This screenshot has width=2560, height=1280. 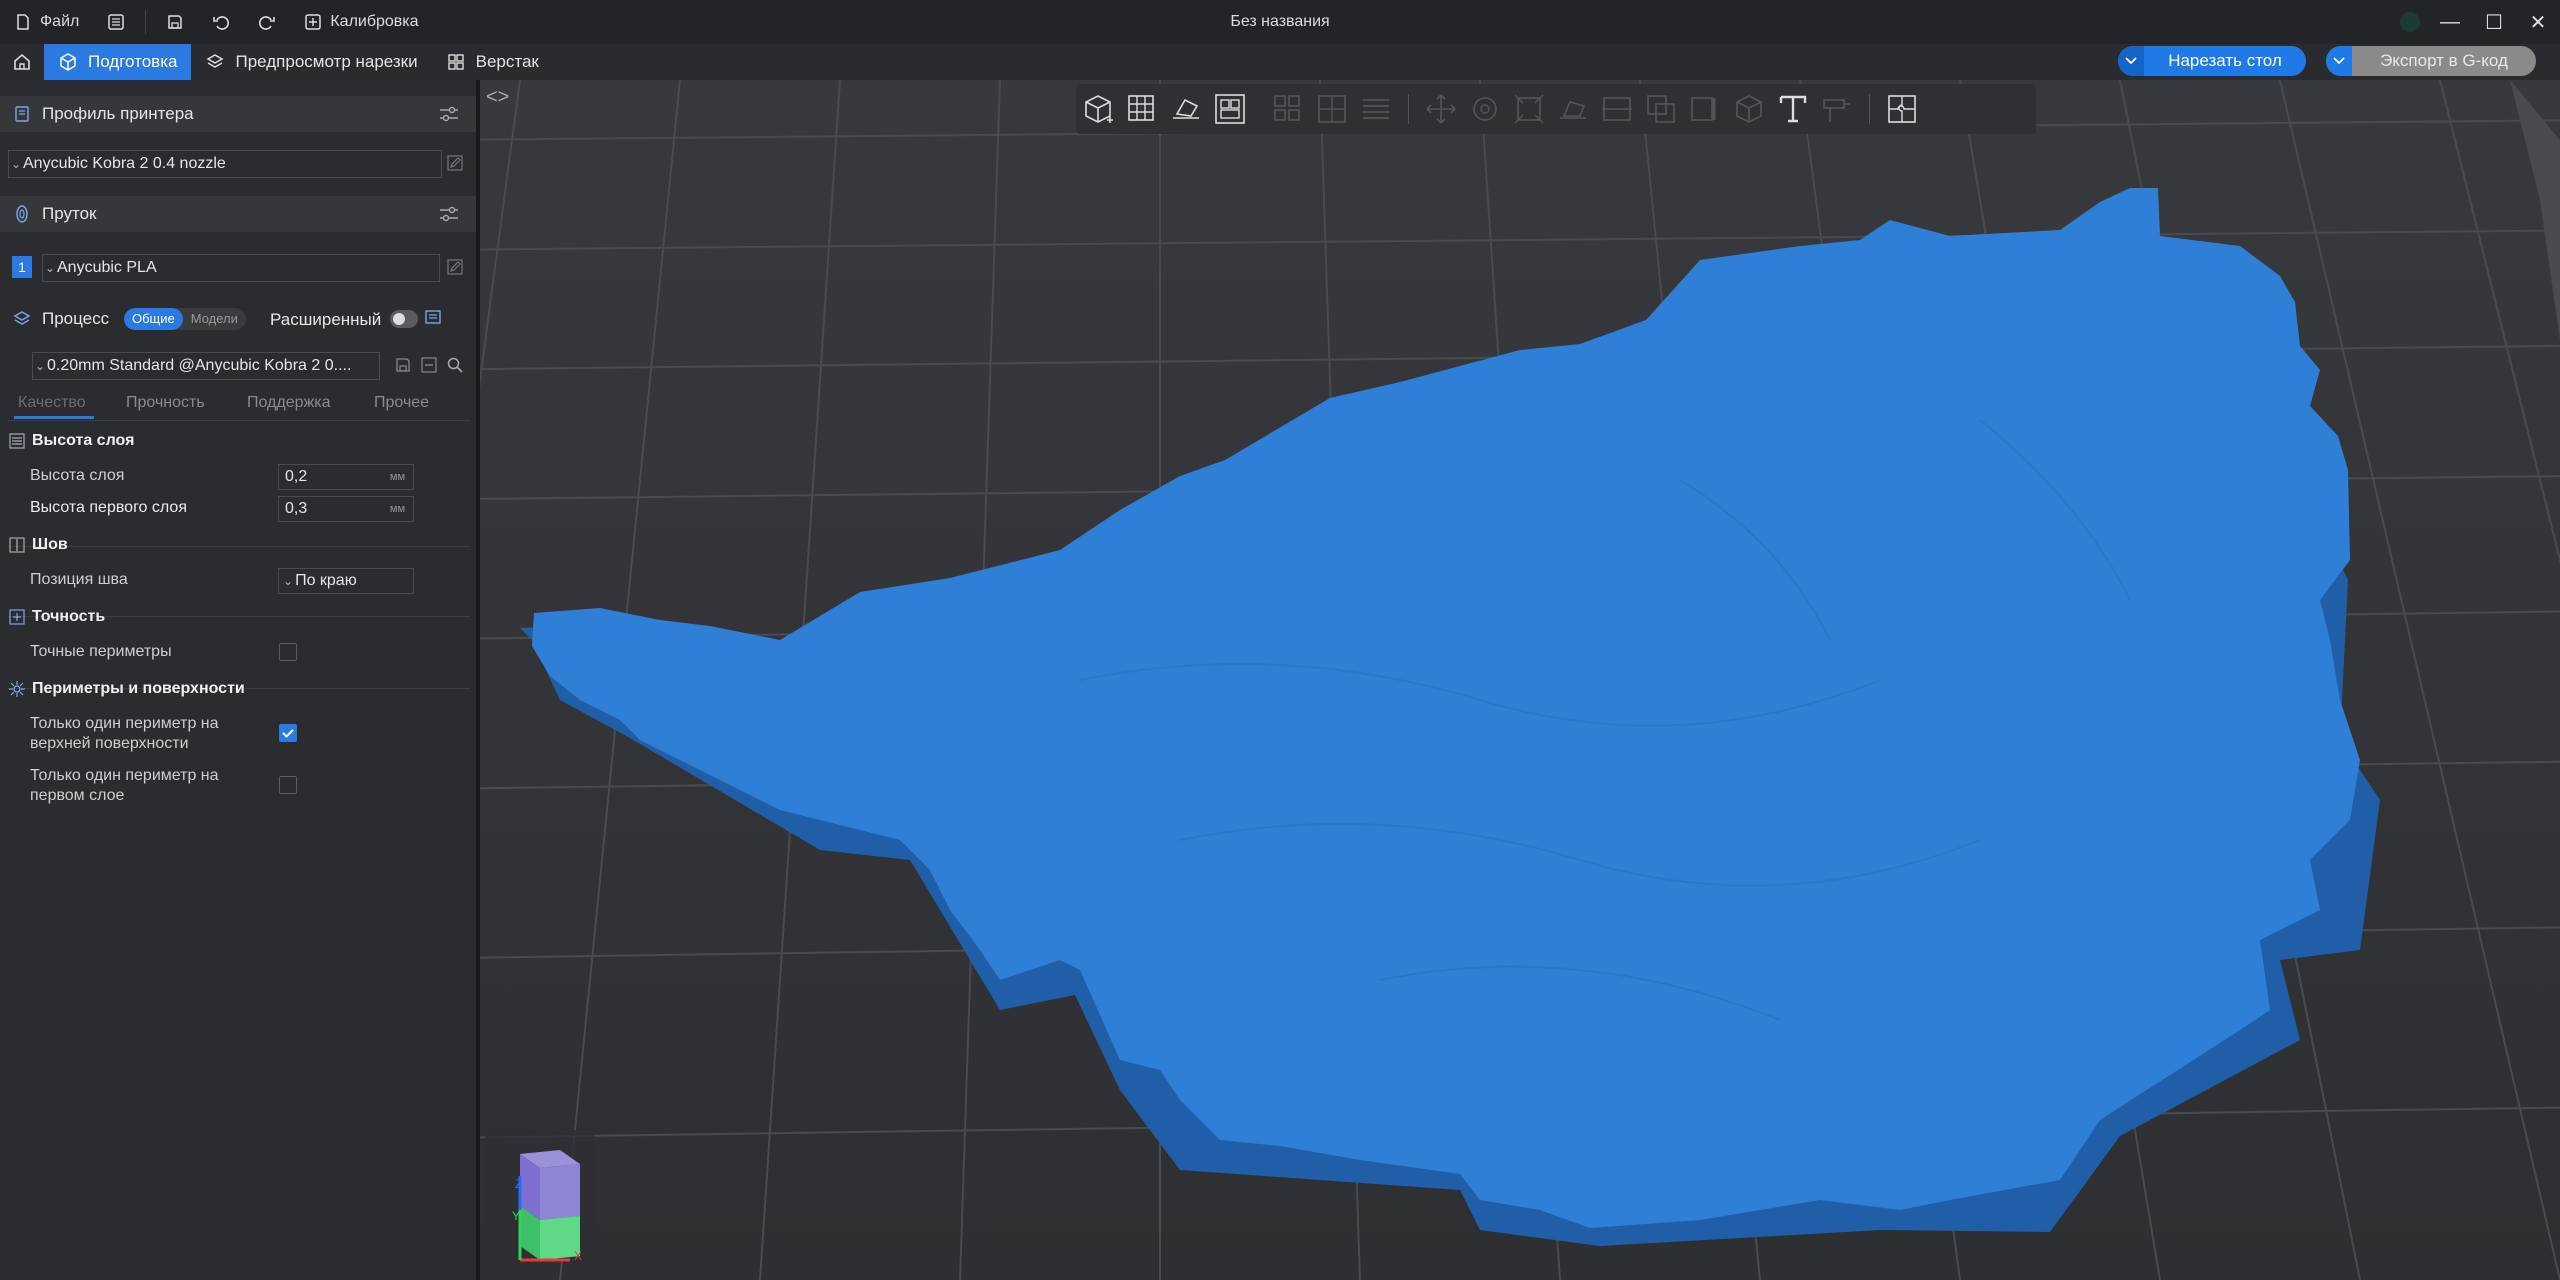 I want to click on split-parts-icon, so click(x=1332, y=109).